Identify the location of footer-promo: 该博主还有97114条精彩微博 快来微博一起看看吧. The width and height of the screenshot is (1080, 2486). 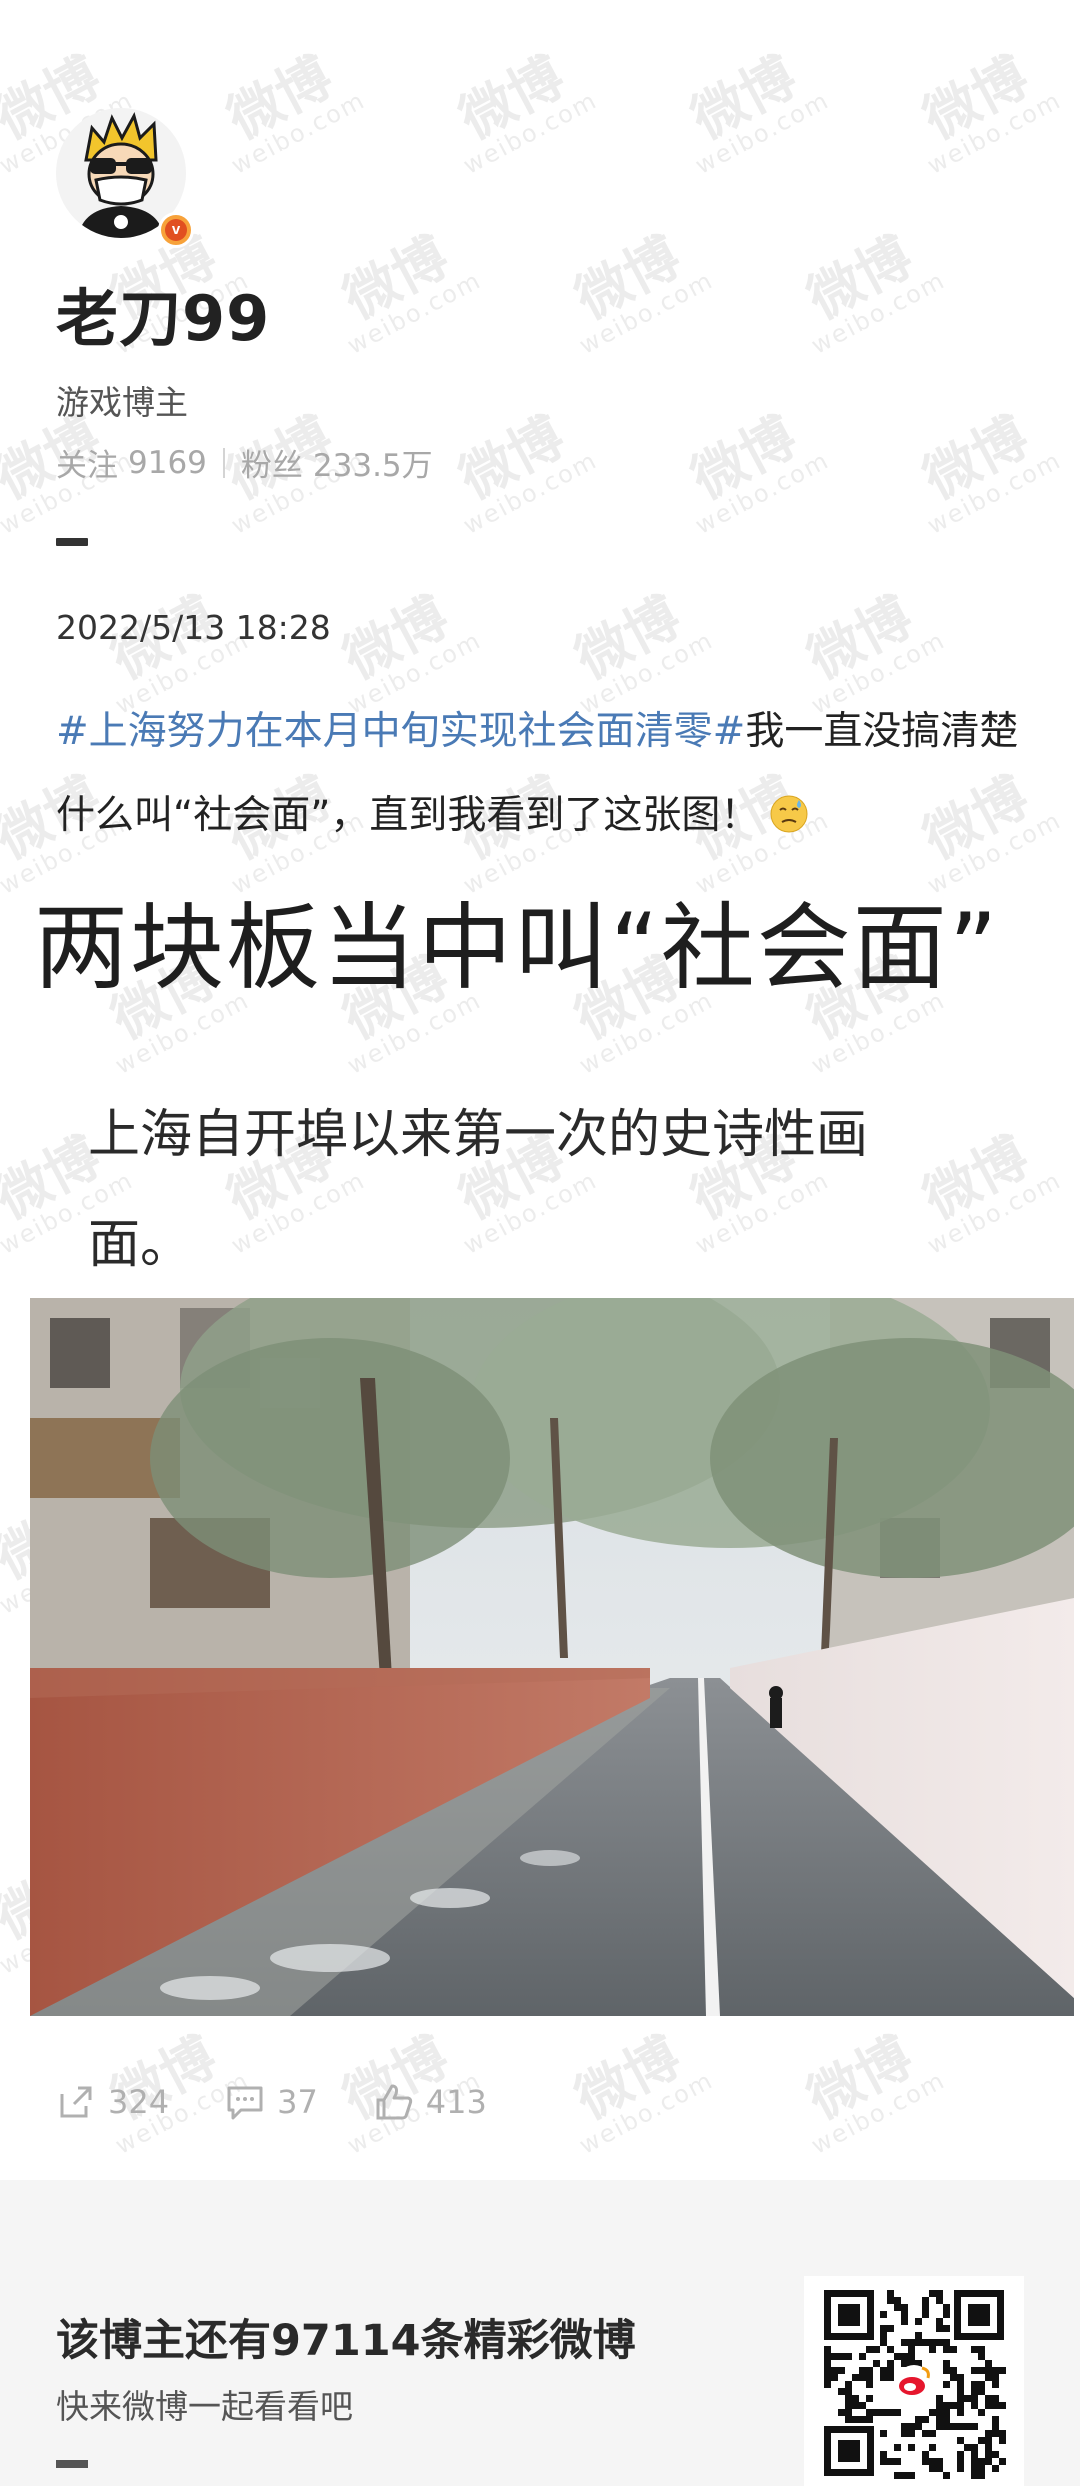
(540, 2333).